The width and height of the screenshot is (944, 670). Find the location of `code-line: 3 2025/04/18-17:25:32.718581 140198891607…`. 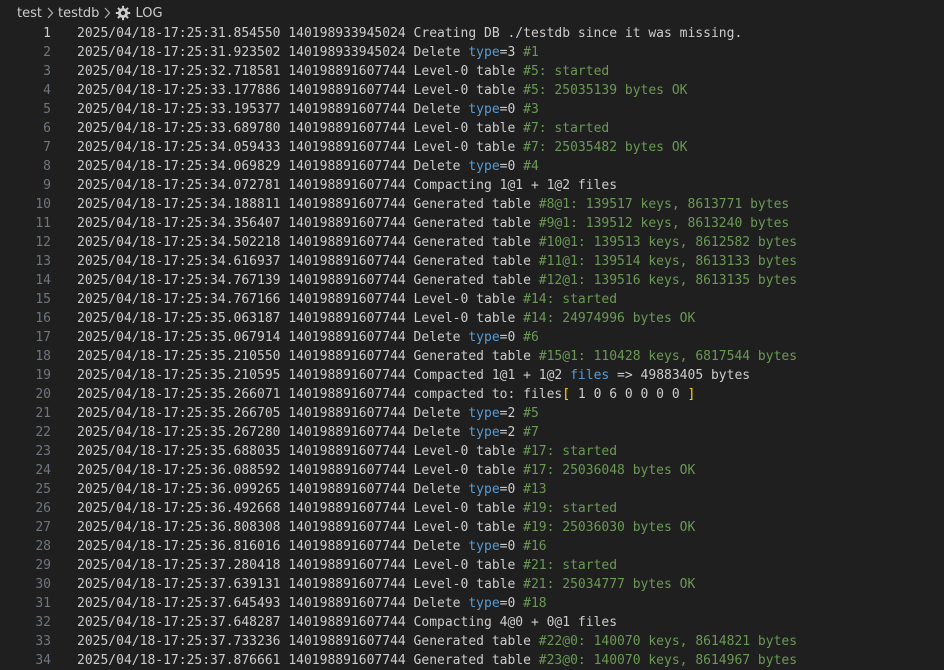

code-line: 3 2025/04/18-17:25:32.718581 140198891607… is located at coordinates (472, 71).